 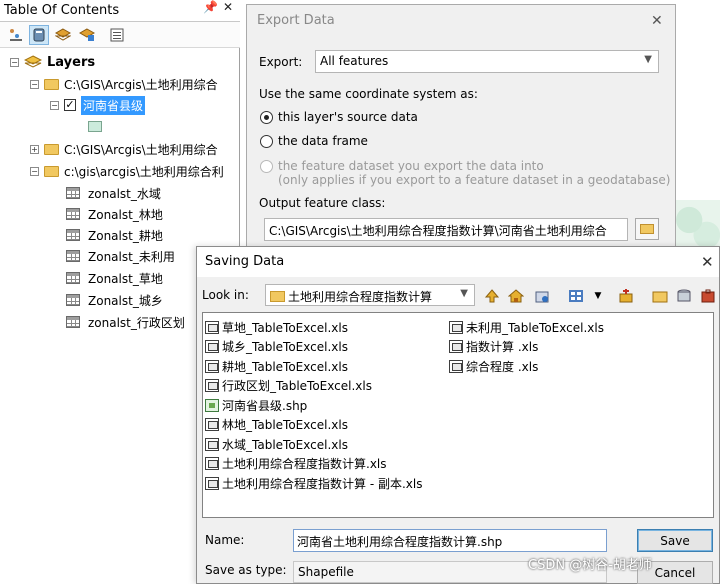 What do you see at coordinates (246, 570) in the screenshot?
I see `save-as-type-label: Save as type:` at bounding box center [246, 570].